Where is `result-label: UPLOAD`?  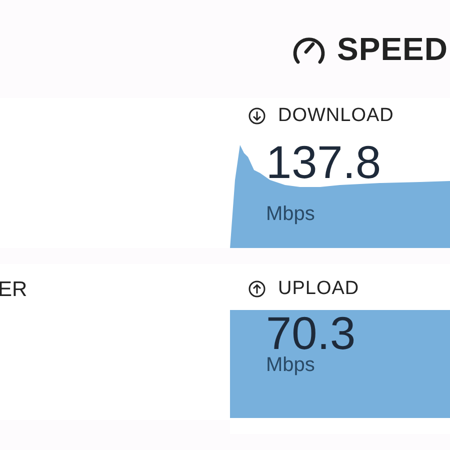
result-label: UPLOAD is located at coordinates (319, 289).